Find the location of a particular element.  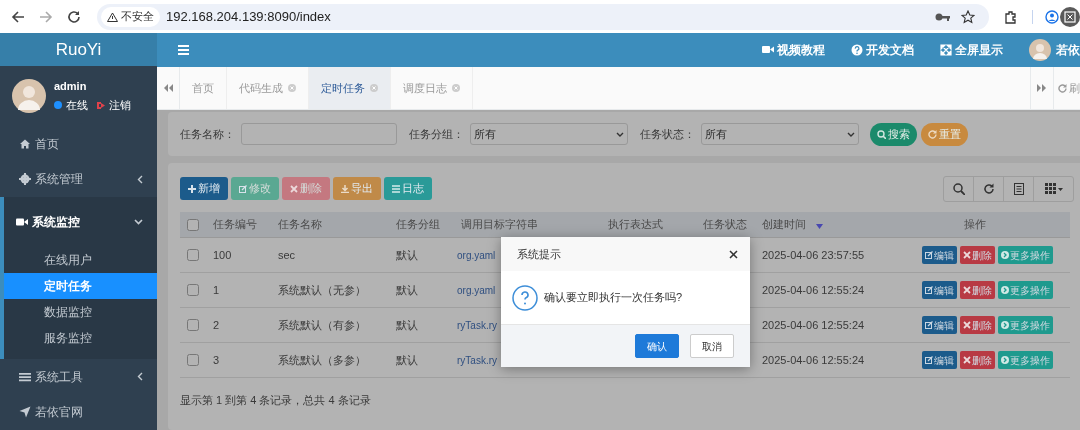

home-icon is located at coordinates (25, 143).